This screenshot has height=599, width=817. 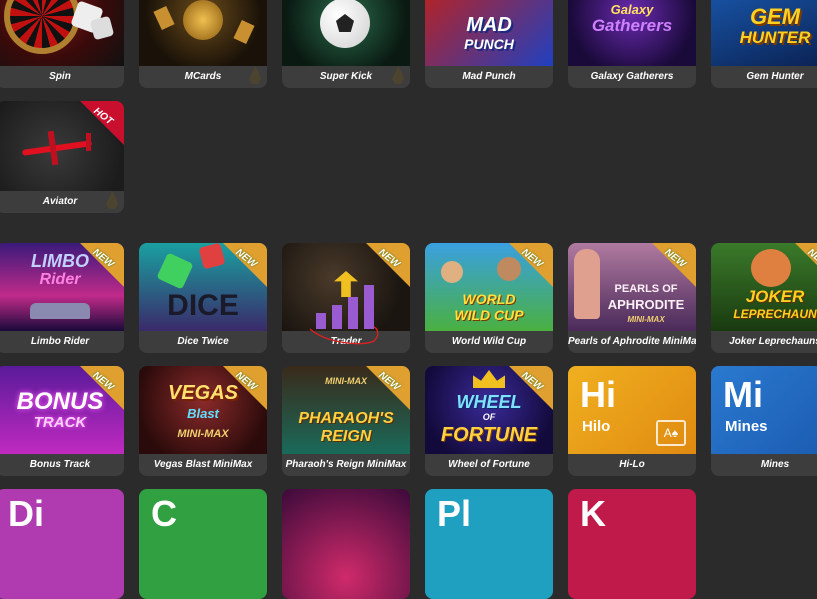 I want to click on game-title: Spin, so click(x=62, y=77).